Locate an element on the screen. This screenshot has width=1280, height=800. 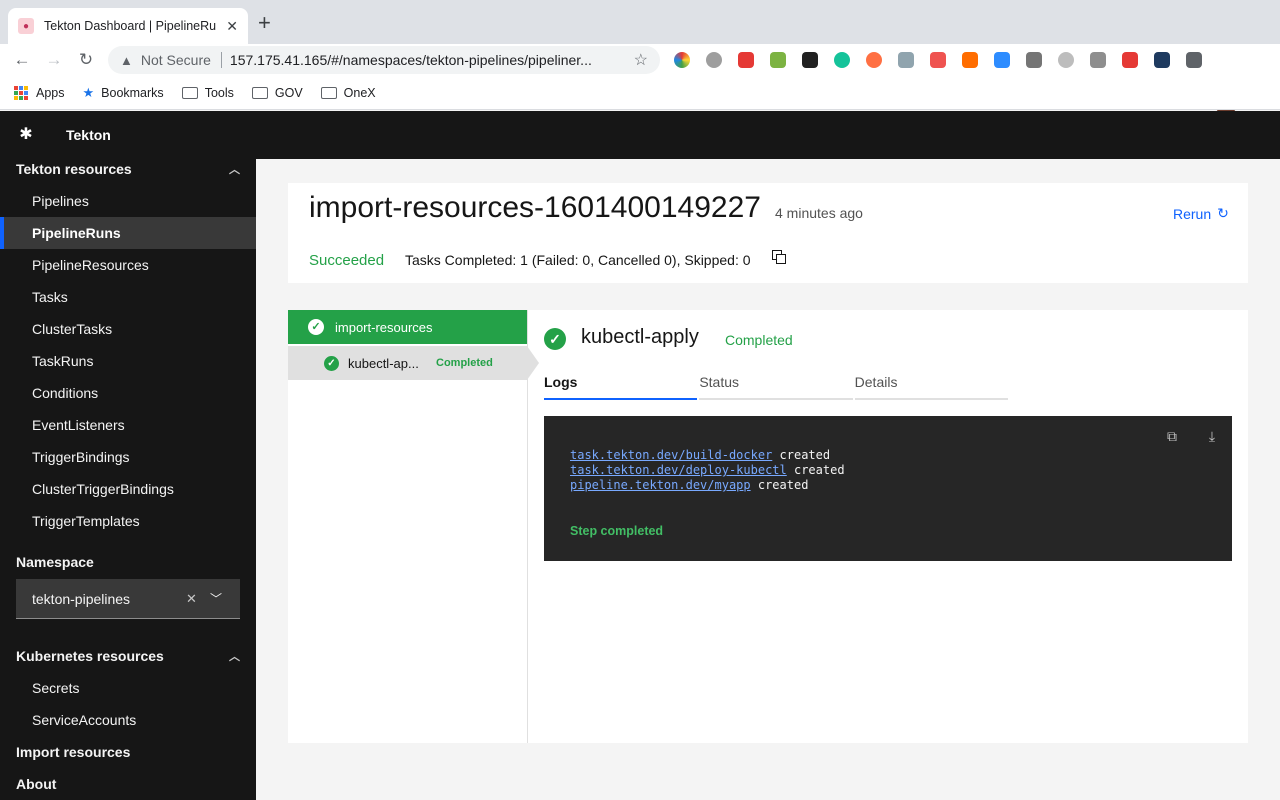
tab-label: Details is located at coordinates (876, 382).